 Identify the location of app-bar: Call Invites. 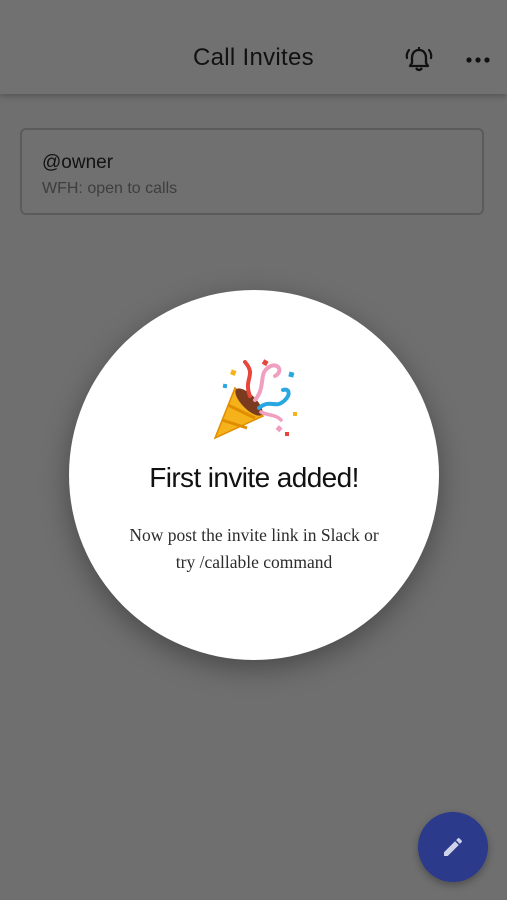
(253, 47).